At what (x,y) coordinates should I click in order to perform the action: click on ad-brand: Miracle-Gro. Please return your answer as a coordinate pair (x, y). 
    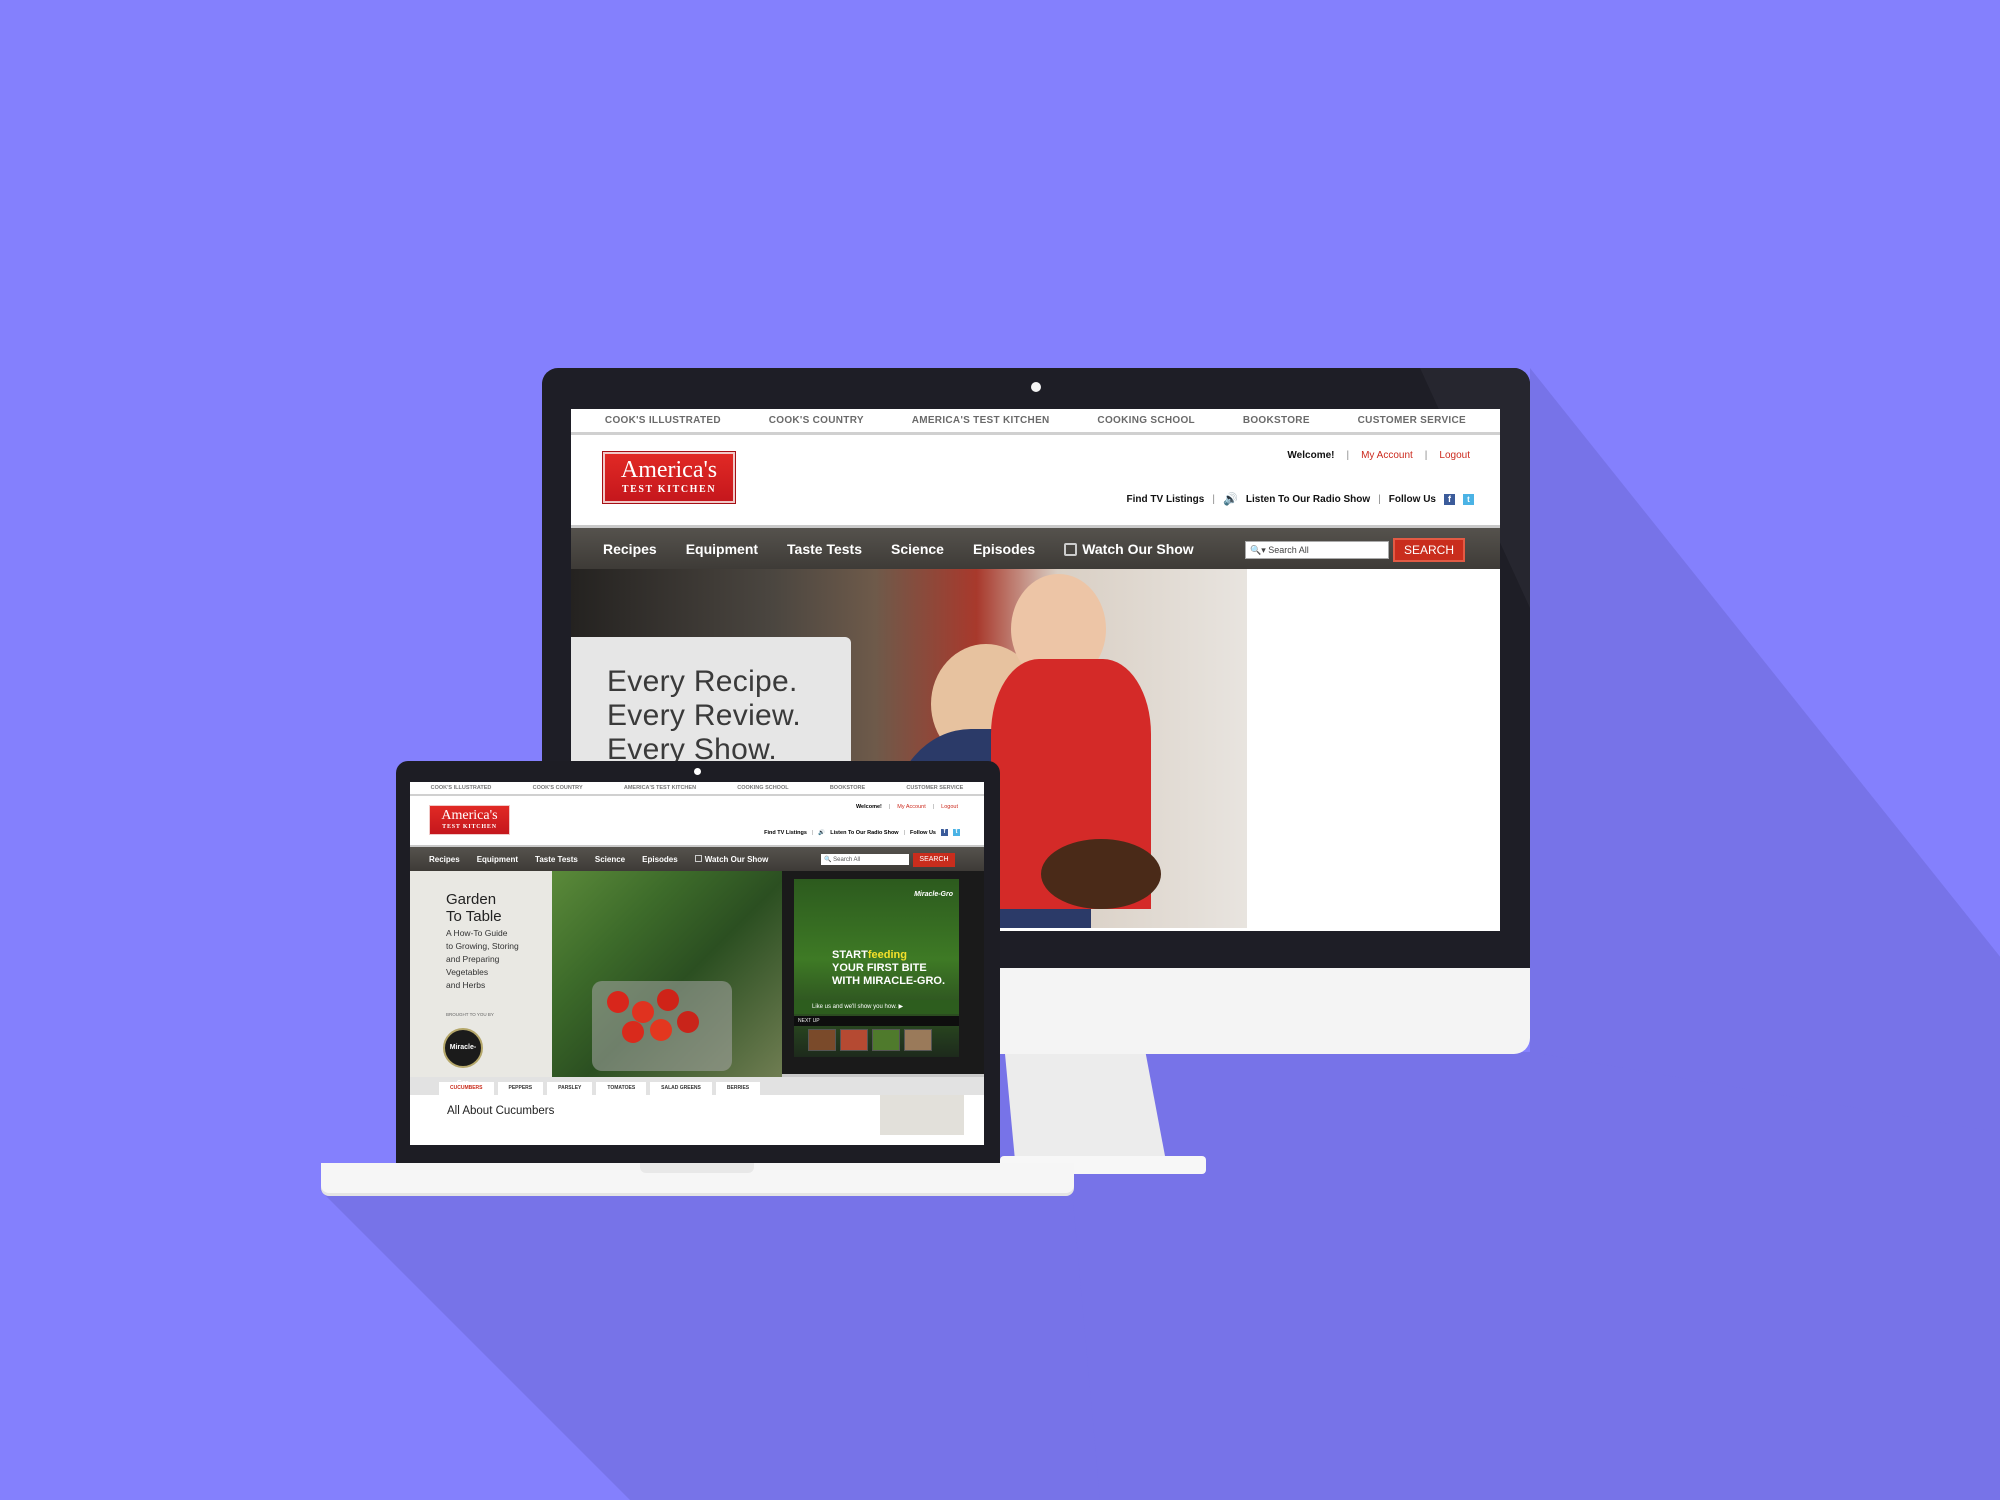
    Looking at the image, I should click on (933, 894).